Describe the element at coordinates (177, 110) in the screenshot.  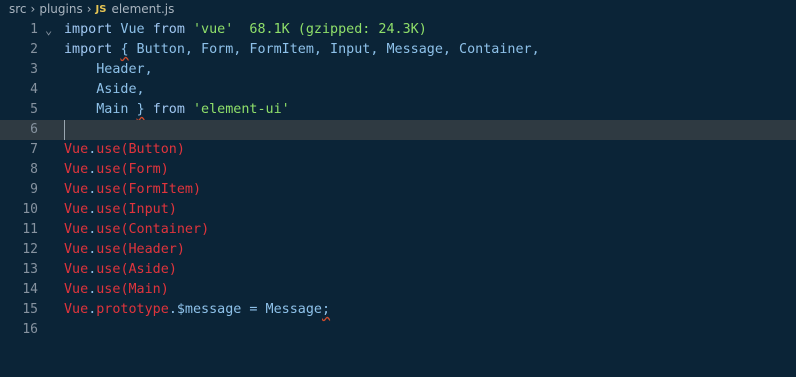
I see `code-text: Main } from 'element-ui'` at that location.